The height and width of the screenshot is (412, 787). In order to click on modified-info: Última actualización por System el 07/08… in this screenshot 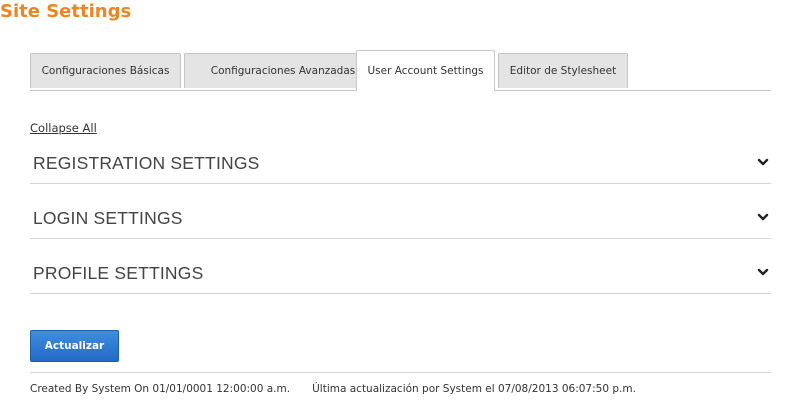, I will do `click(474, 389)`.